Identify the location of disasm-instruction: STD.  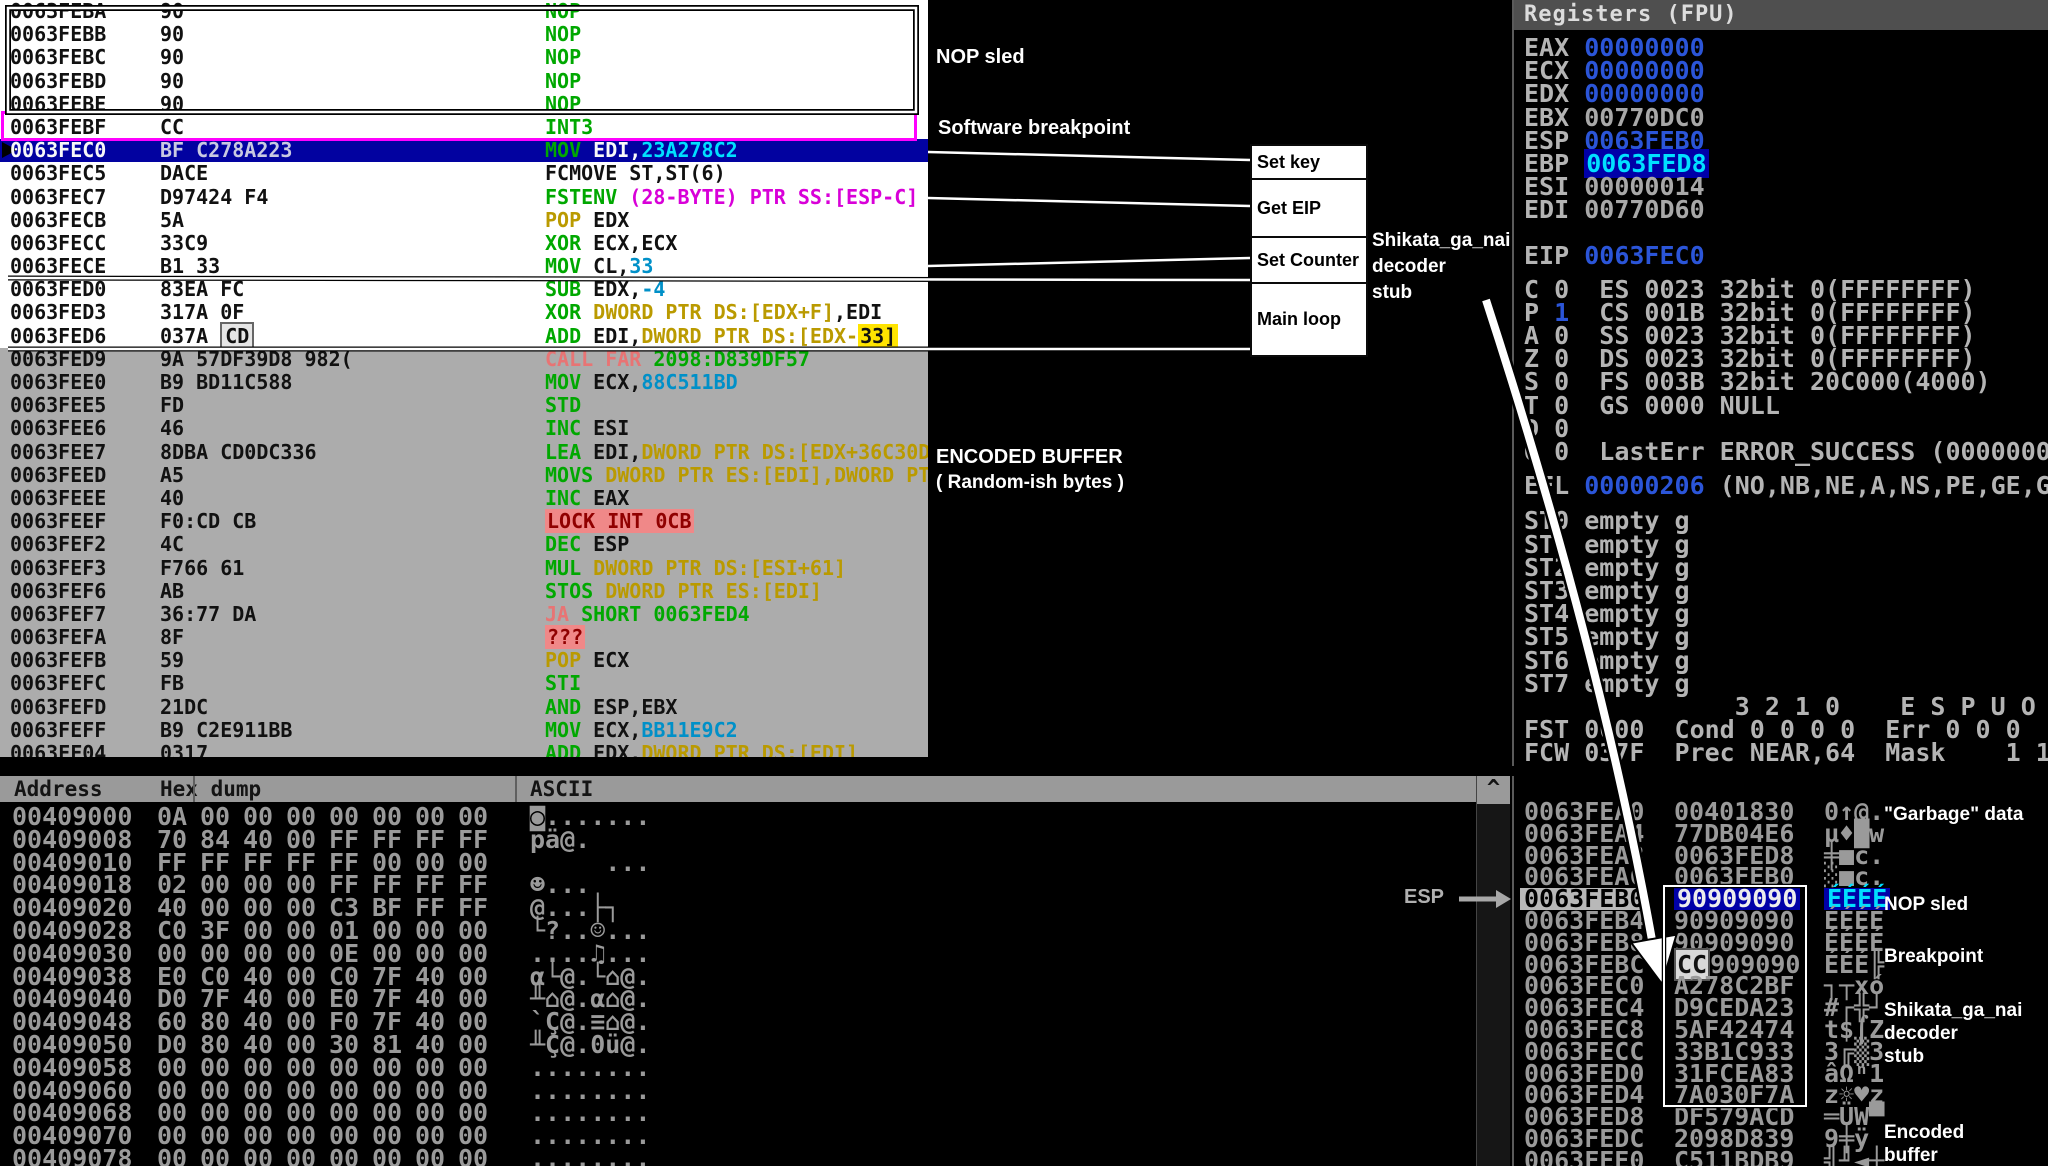
(563, 405).